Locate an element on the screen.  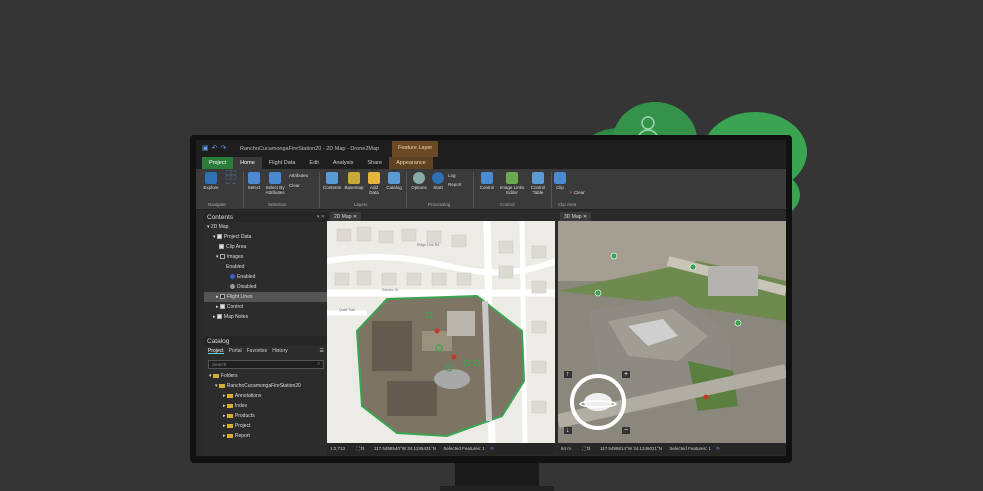
tree-item-project-data: ▾ Project Data is located at coordinates (266, 237).